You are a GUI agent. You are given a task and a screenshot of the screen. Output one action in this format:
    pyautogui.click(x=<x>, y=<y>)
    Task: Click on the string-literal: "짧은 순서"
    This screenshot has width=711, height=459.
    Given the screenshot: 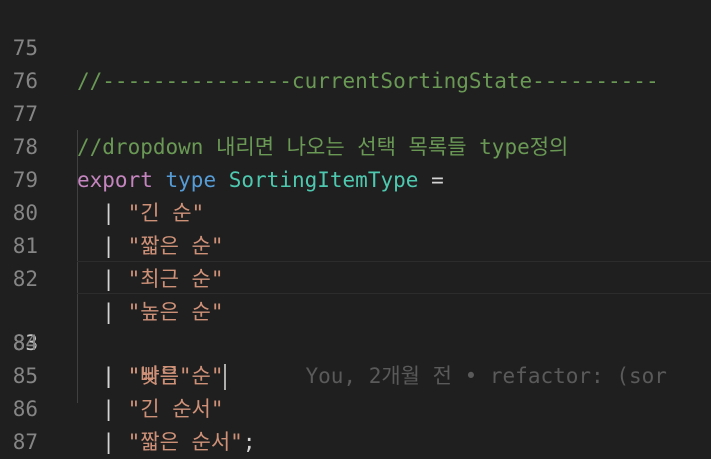 What is the action you would take?
    pyautogui.click(x=185, y=442)
    